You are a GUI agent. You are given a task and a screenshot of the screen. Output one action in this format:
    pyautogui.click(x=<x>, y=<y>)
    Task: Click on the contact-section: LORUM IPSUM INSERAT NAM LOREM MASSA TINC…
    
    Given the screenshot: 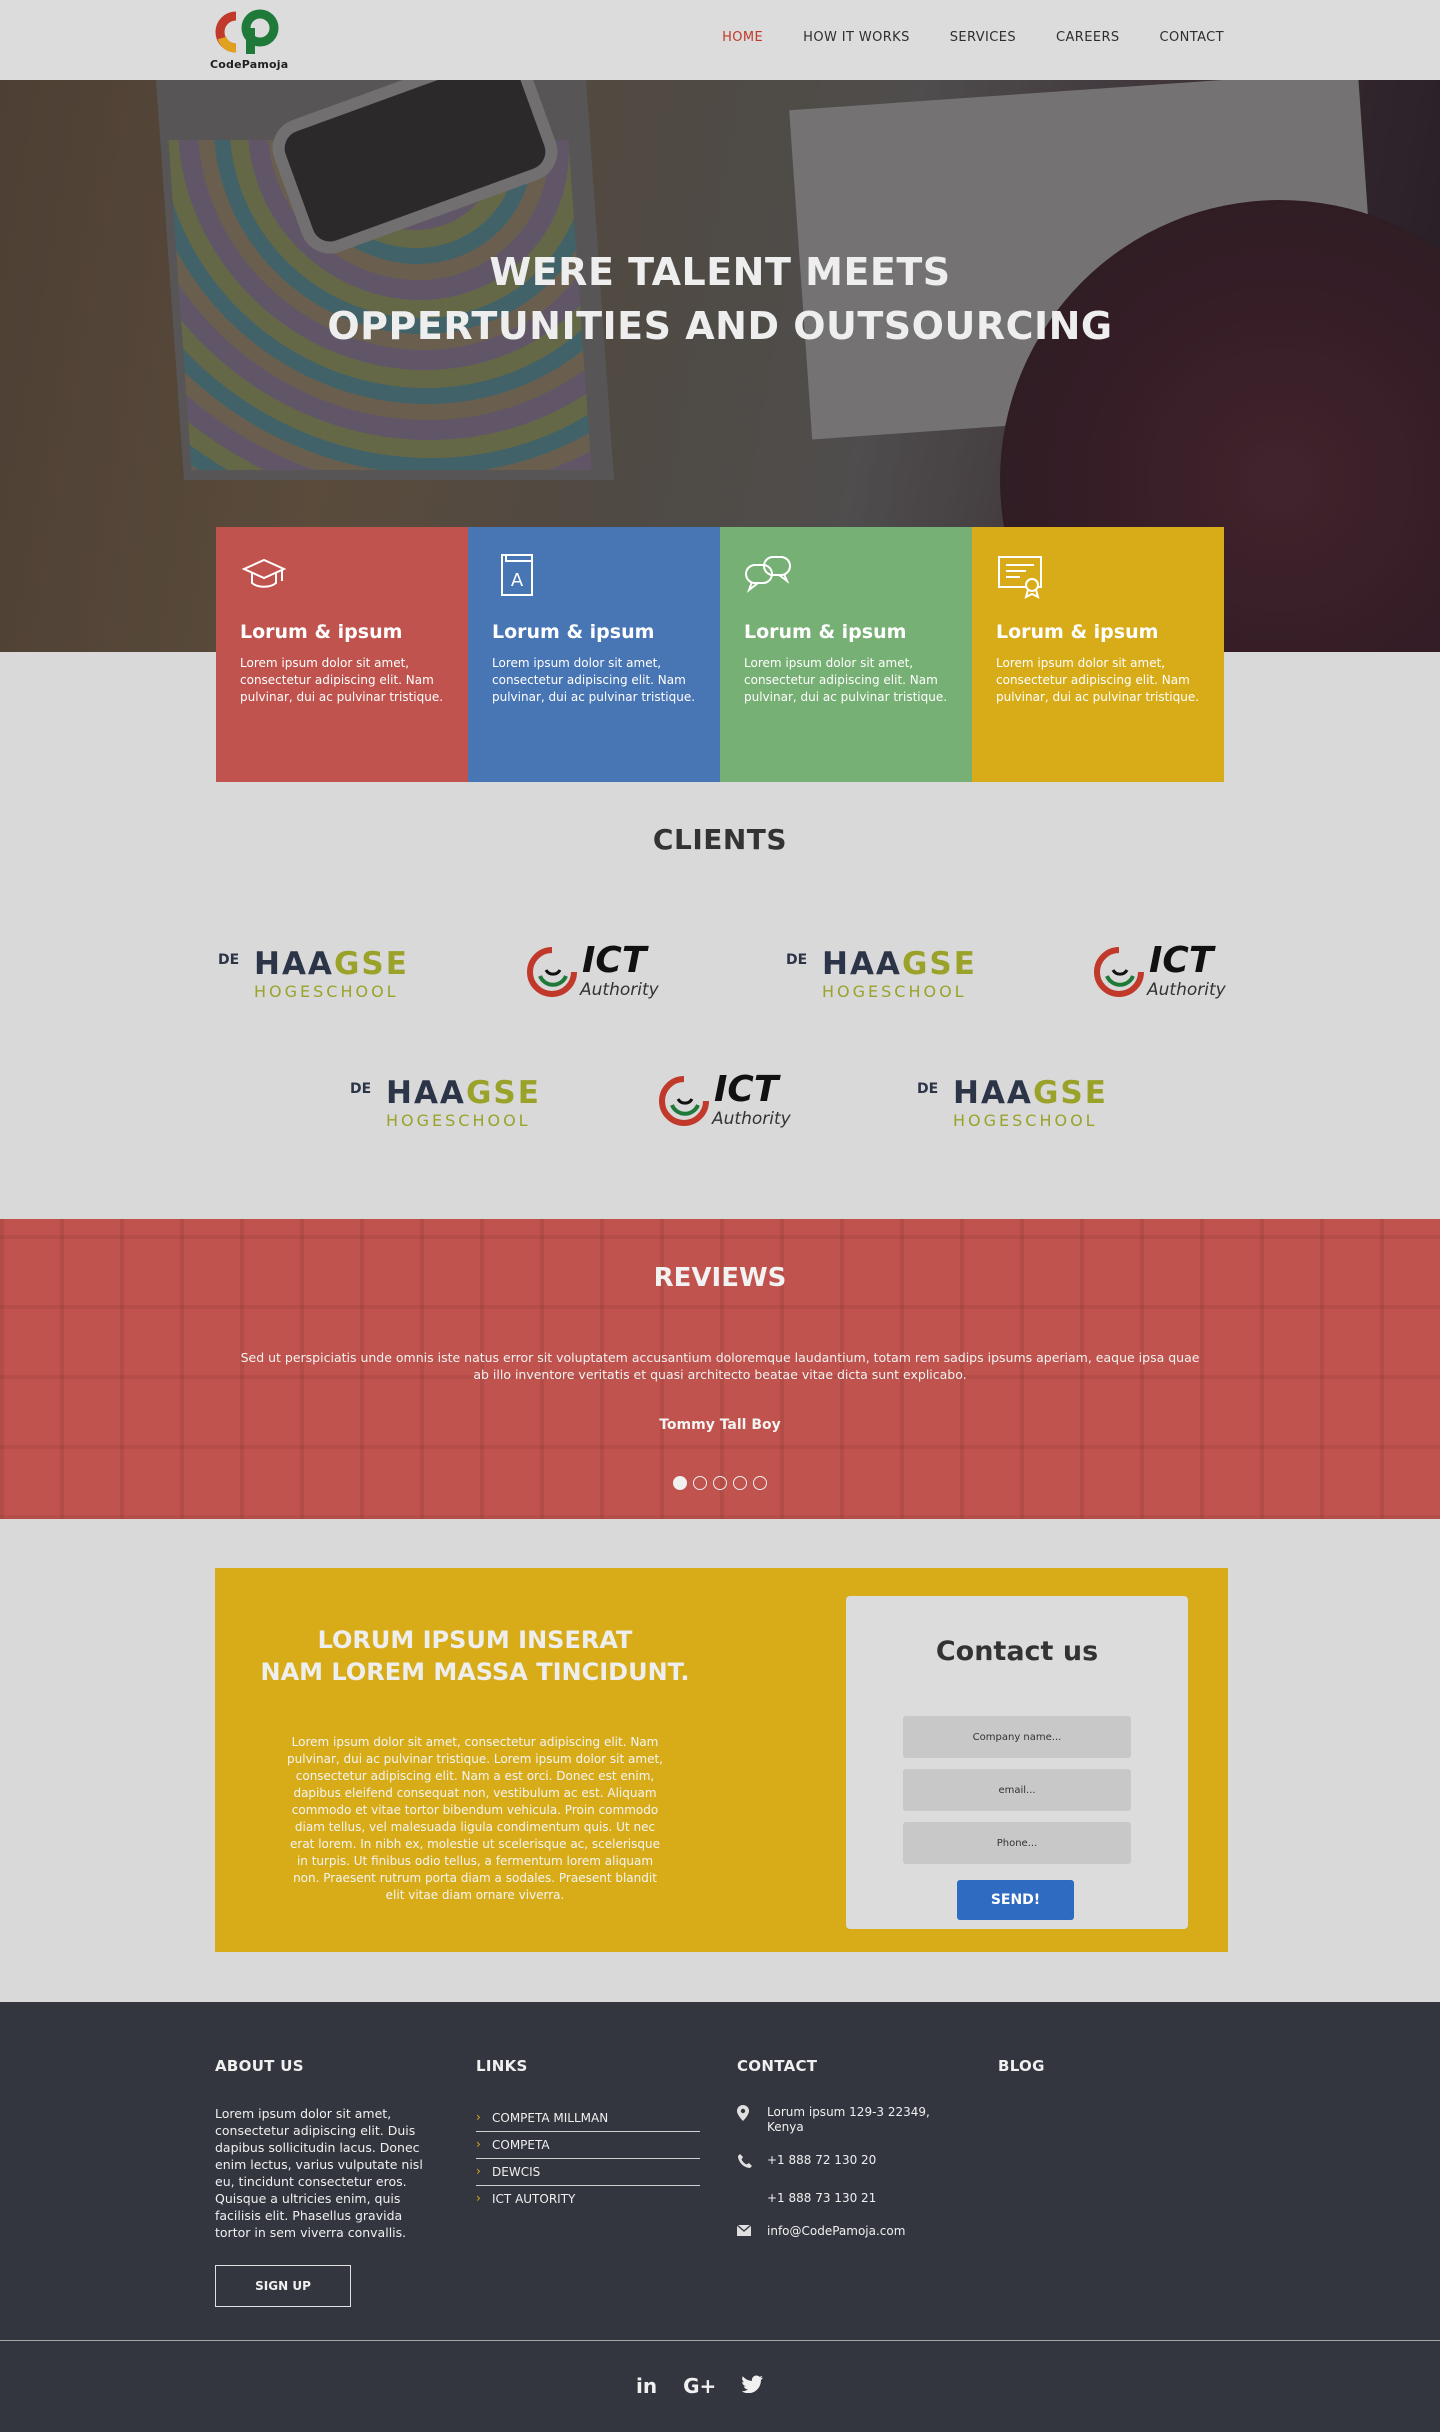 What is the action you would take?
    pyautogui.click(x=721, y=1760)
    